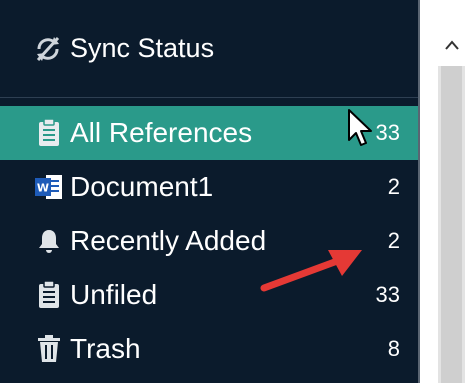 The width and height of the screenshot is (465, 383). Describe the element at coordinates (313, 273) in the screenshot. I see `annotation-arrow-icon` at that location.